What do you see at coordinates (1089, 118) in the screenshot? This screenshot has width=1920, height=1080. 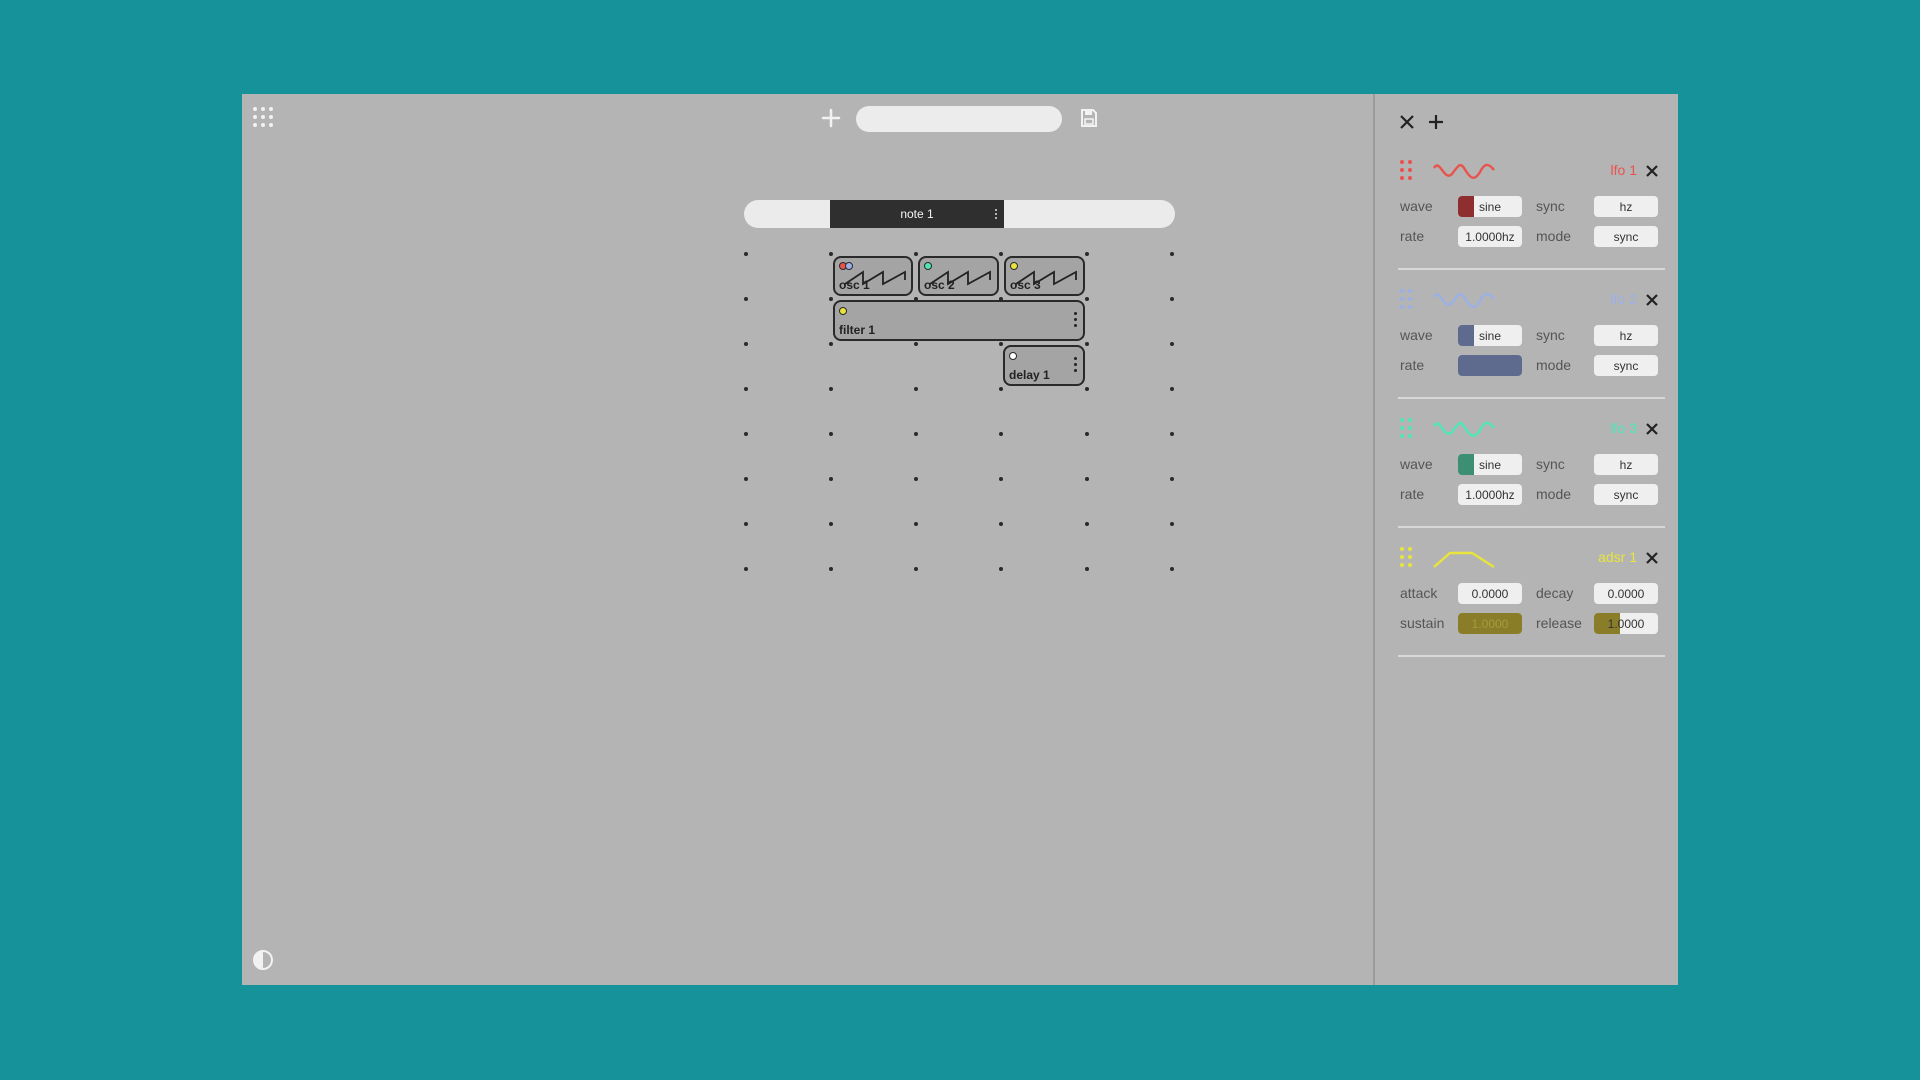 I see `save-button` at bounding box center [1089, 118].